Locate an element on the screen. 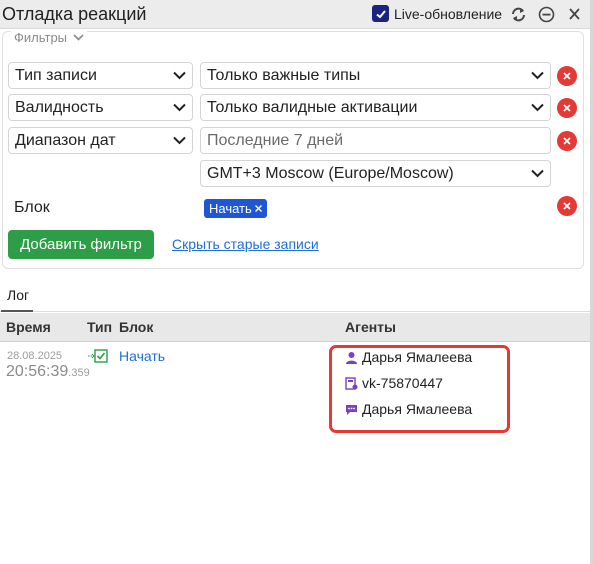  user-icon is located at coordinates (351, 357).